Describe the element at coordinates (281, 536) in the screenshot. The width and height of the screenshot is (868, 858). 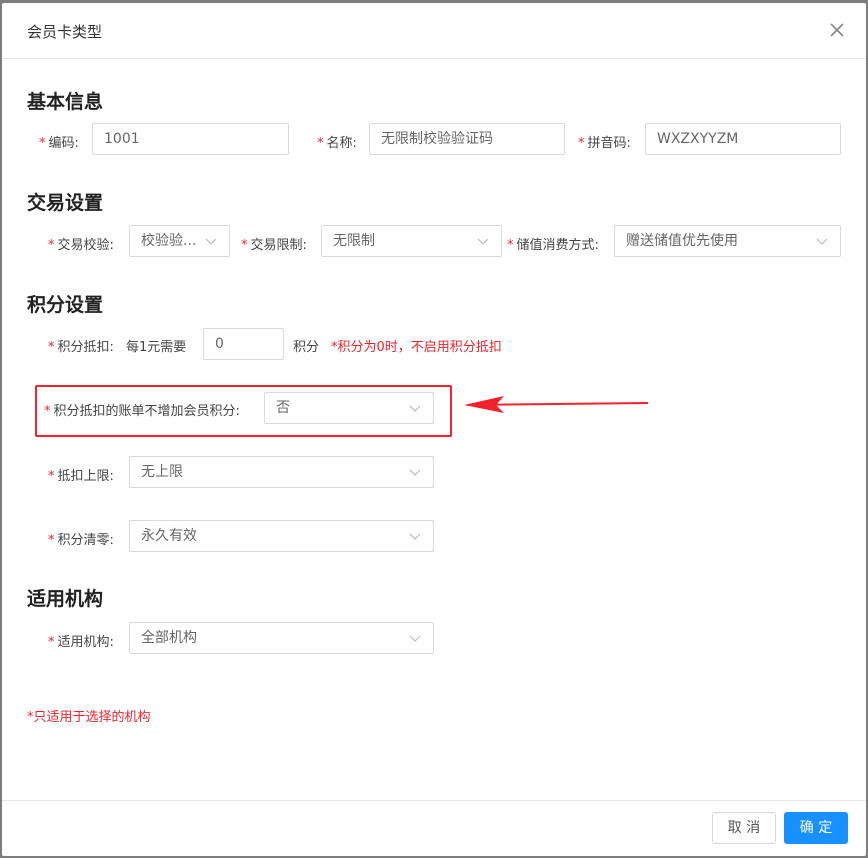
I see `points-clear-select: 永久有效` at that location.